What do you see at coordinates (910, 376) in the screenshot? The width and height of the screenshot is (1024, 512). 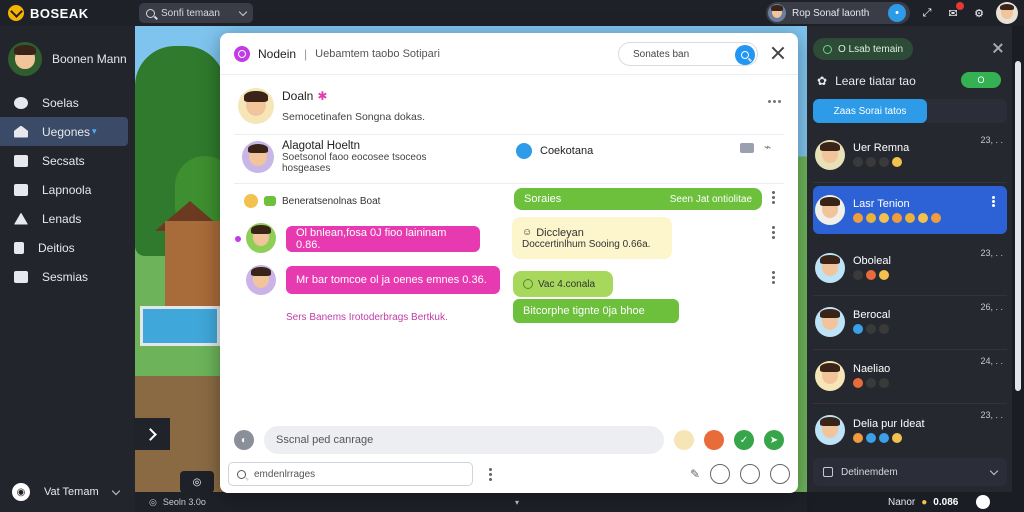 I see `friend-item: Naeliao 24, . .` at bounding box center [910, 376].